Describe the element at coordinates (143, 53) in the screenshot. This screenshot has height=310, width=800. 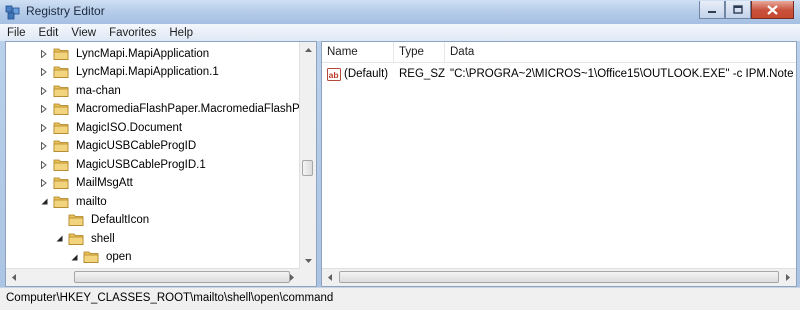
I see `tree-item-label: LyncMapi.MapiApplication` at that location.